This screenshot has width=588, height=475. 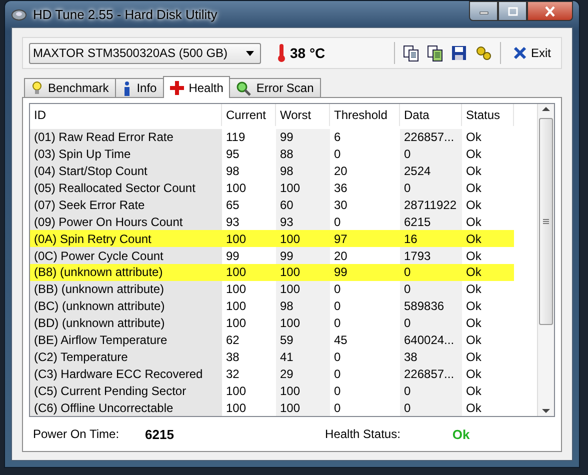 I want to click on table-cell: 97, so click(x=365, y=239).